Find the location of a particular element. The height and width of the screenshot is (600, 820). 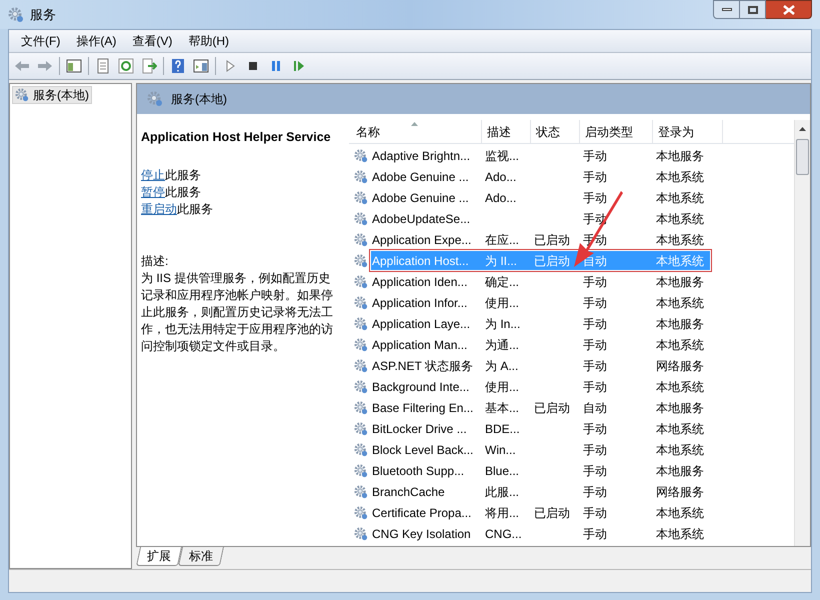

service-row: Block Level Back... Win... 手动 本地系统 is located at coordinates (540, 449).